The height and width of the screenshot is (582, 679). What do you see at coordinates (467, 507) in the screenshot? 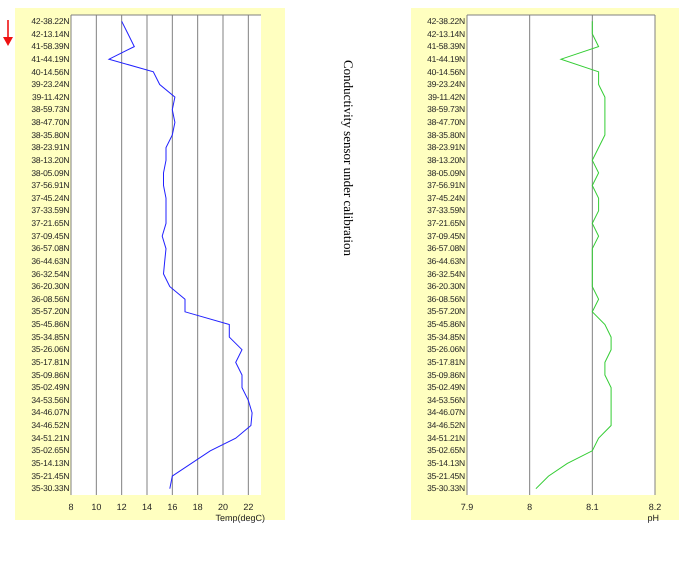
I see `tick-label: 7.9` at bounding box center [467, 507].